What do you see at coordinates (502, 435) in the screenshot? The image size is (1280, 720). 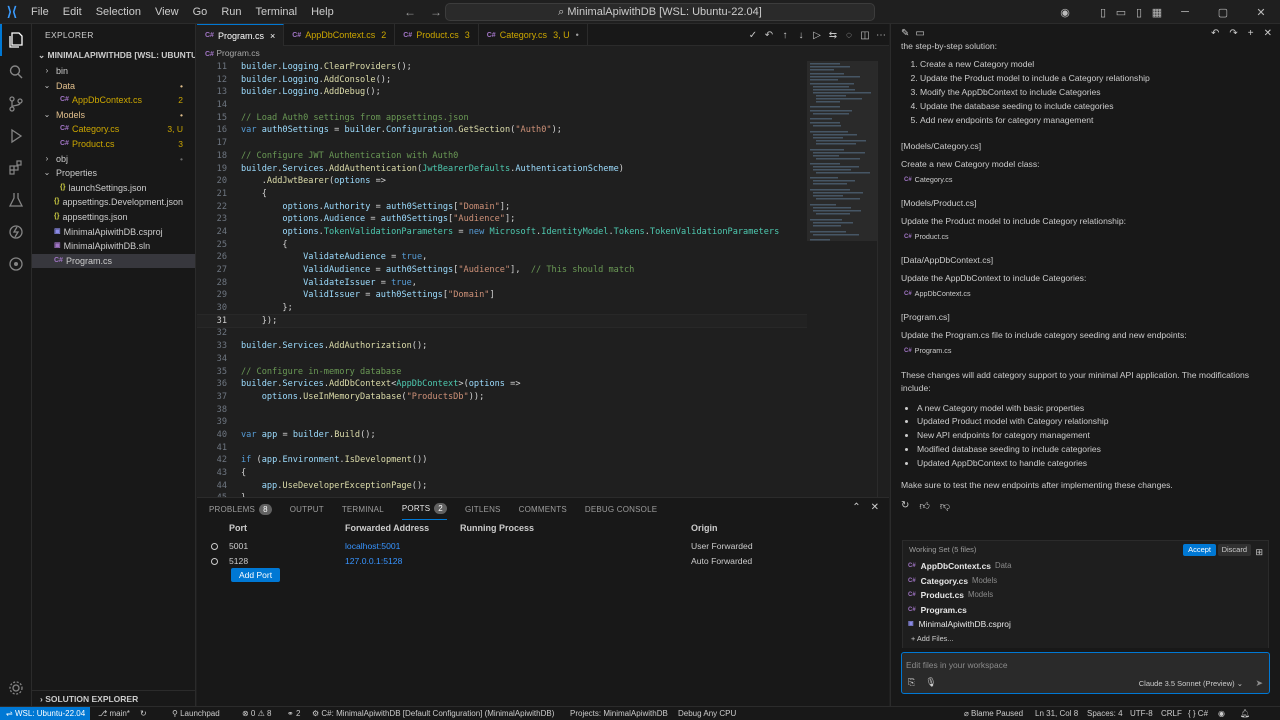 I see `code-line: 40 var app = builder.Build();` at bounding box center [502, 435].